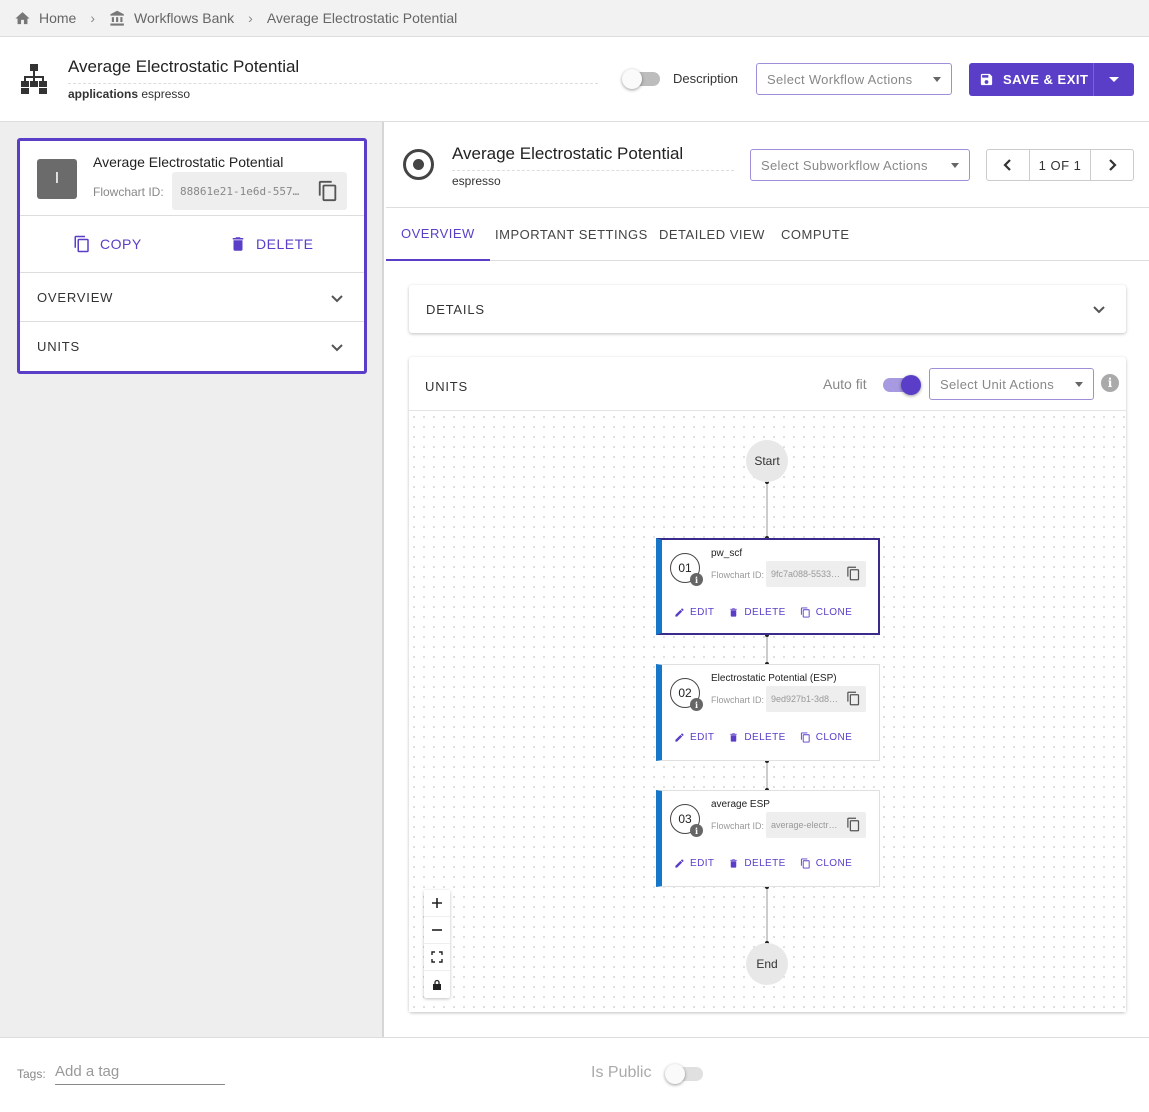 The height and width of the screenshot is (1112, 1149). I want to click on units-accordion: UNITS, so click(192, 346).